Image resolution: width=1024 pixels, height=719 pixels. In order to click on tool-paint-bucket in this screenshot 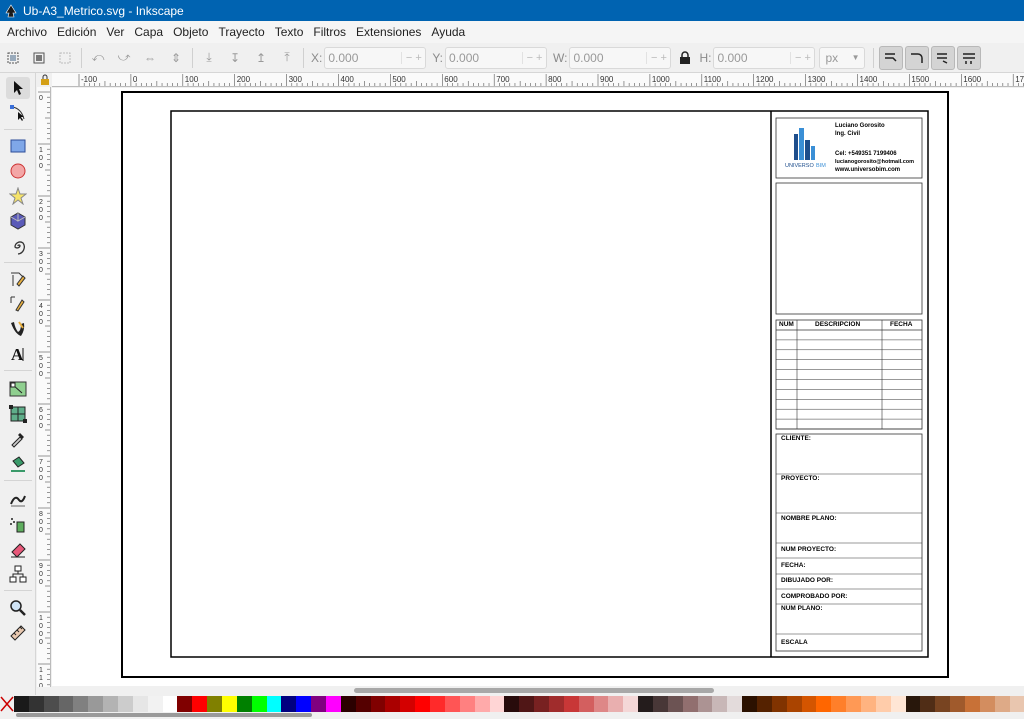, I will do `click(18, 464)`.